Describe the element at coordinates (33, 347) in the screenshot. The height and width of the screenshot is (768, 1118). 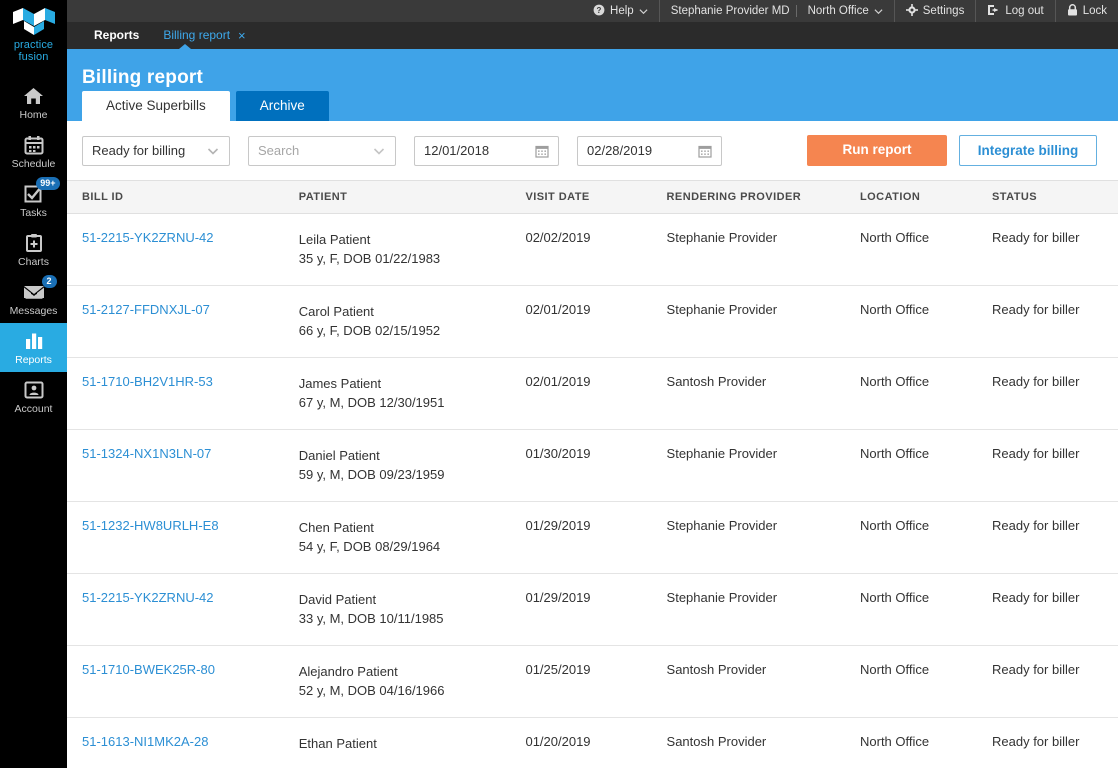
I see `sidebar-item-reports: Reports` at that location.